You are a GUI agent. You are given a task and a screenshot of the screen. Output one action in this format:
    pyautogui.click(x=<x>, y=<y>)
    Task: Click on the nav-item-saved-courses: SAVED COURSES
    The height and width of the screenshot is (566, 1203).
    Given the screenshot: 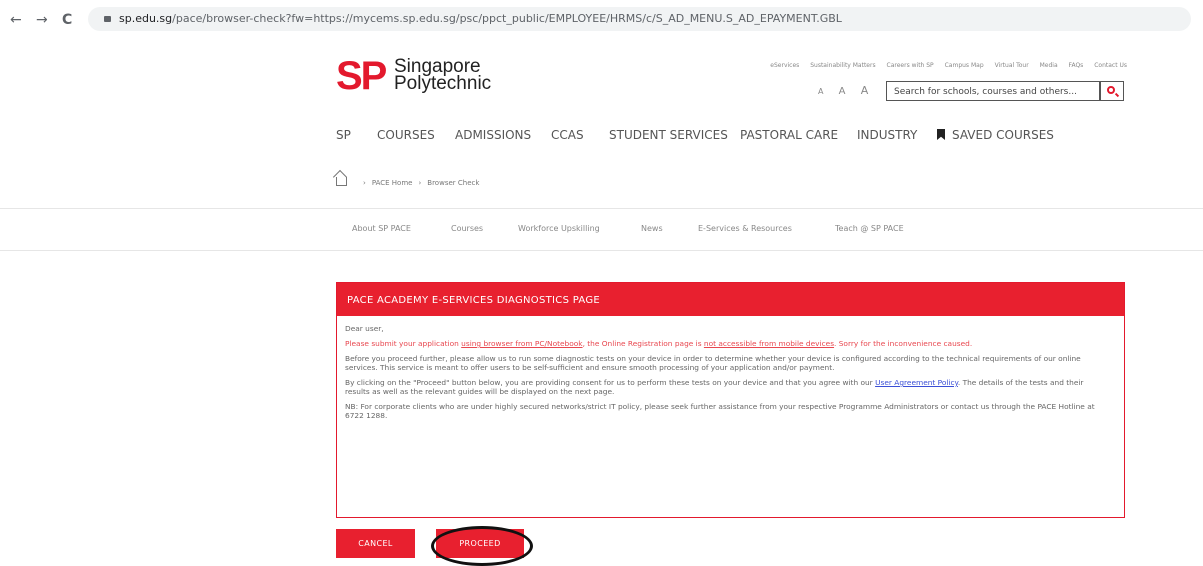 What is the action you would take?
    pyautogui.click(x=995, y=135)
    